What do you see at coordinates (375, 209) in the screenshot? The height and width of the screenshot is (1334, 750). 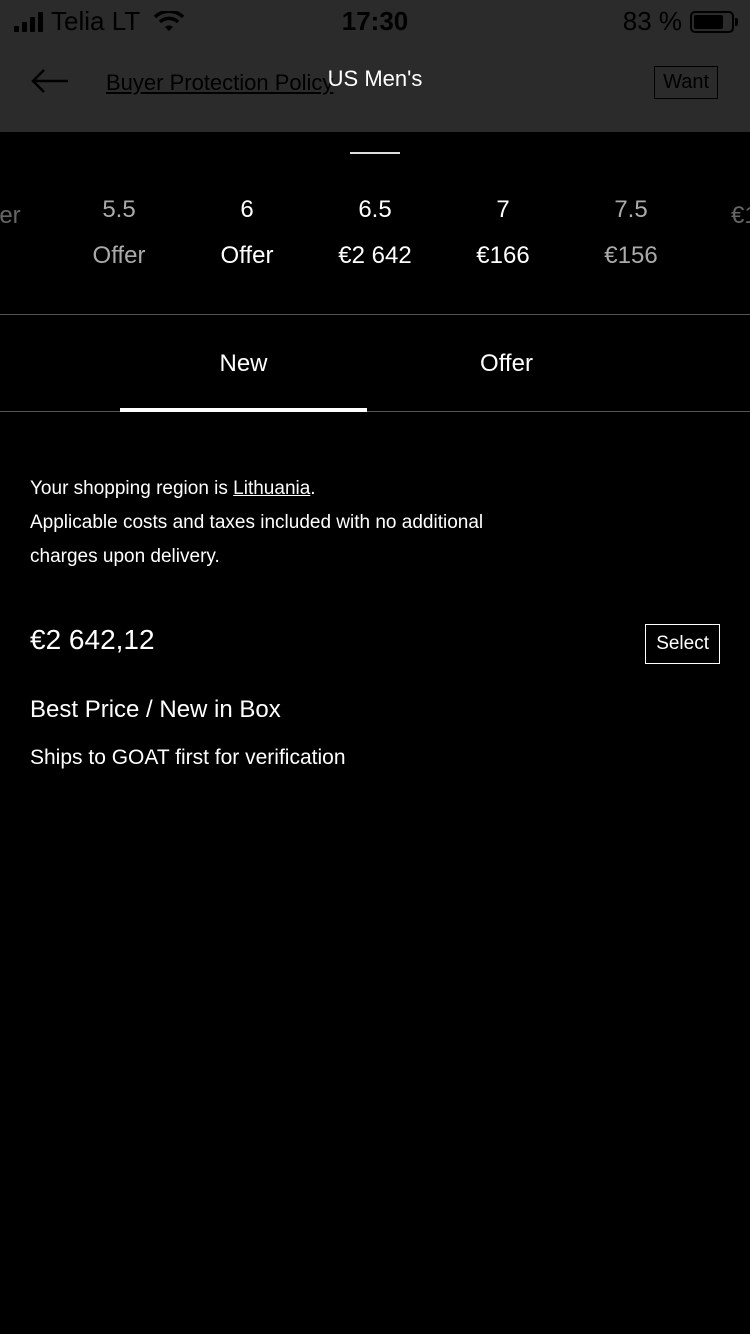 I see `size-number: 6.5` at bounding box center [375, 209].